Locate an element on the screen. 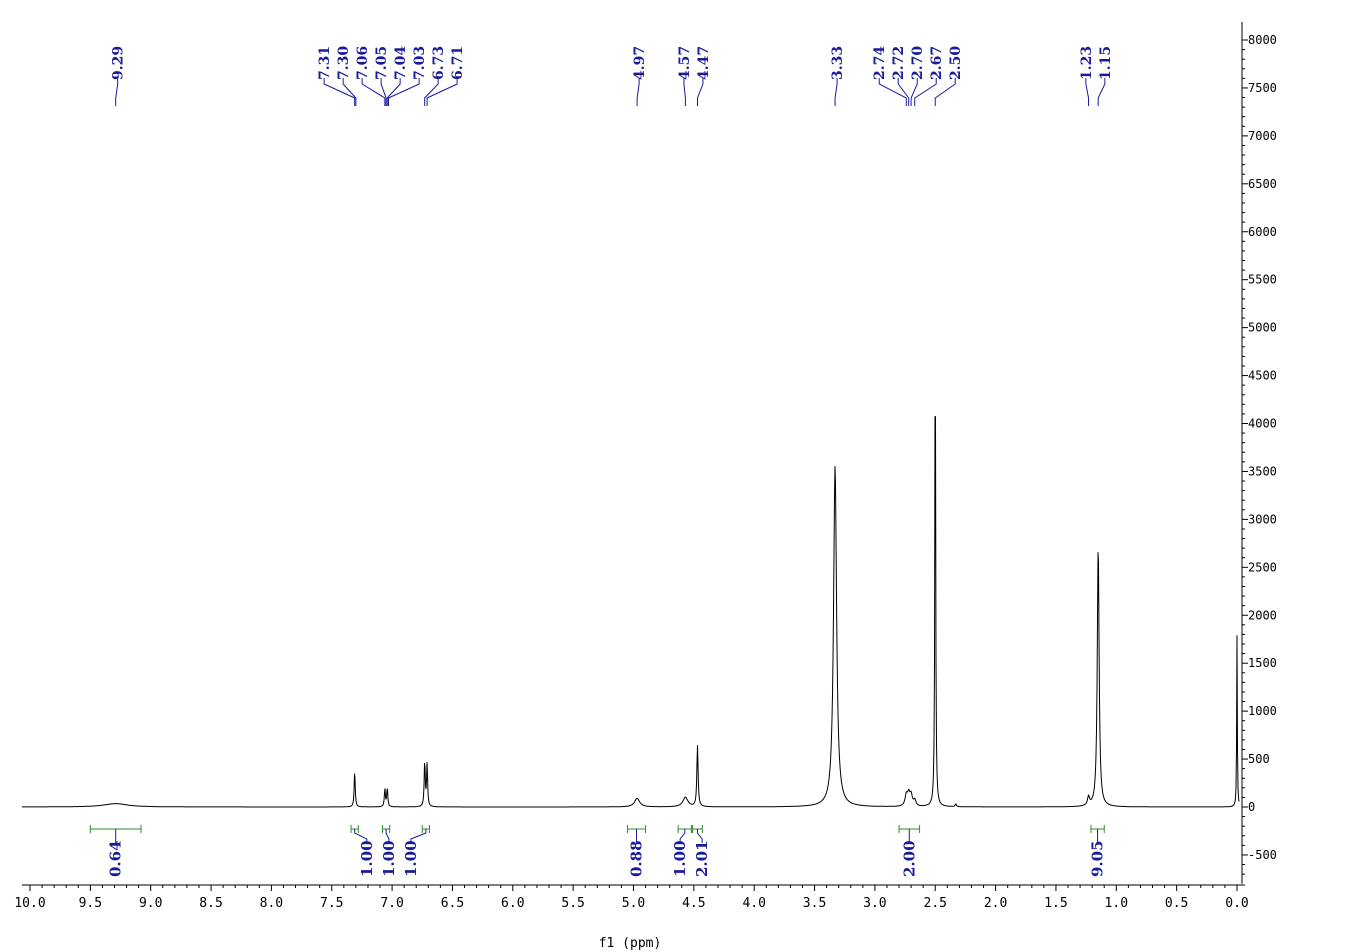 The width and height of the screenshot is (1348, 952). integrals: 0.64 1.00 1.00 1.00 0.88 1.00 2.01 2.00 9.05 is located at coordinates (598, 851).